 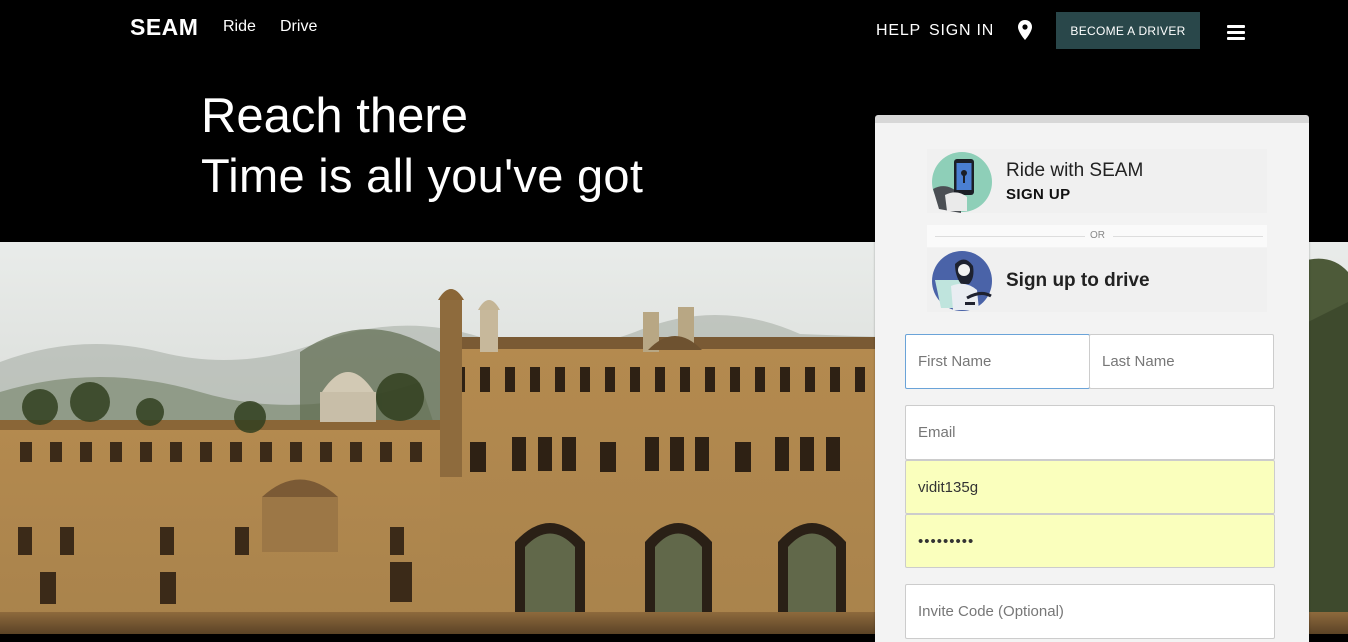 I want to click on drive-signup-card: Sign up to drive, so click(x=1097, y=280).